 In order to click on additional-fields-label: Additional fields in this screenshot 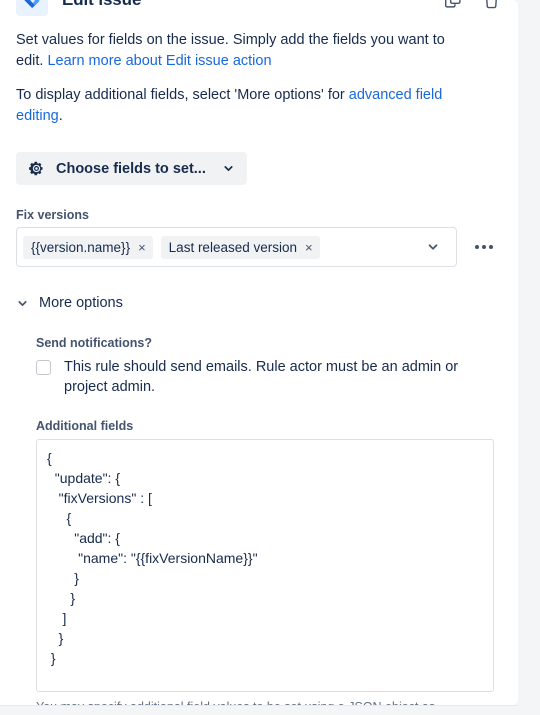, I will do `click(85, 426)`.